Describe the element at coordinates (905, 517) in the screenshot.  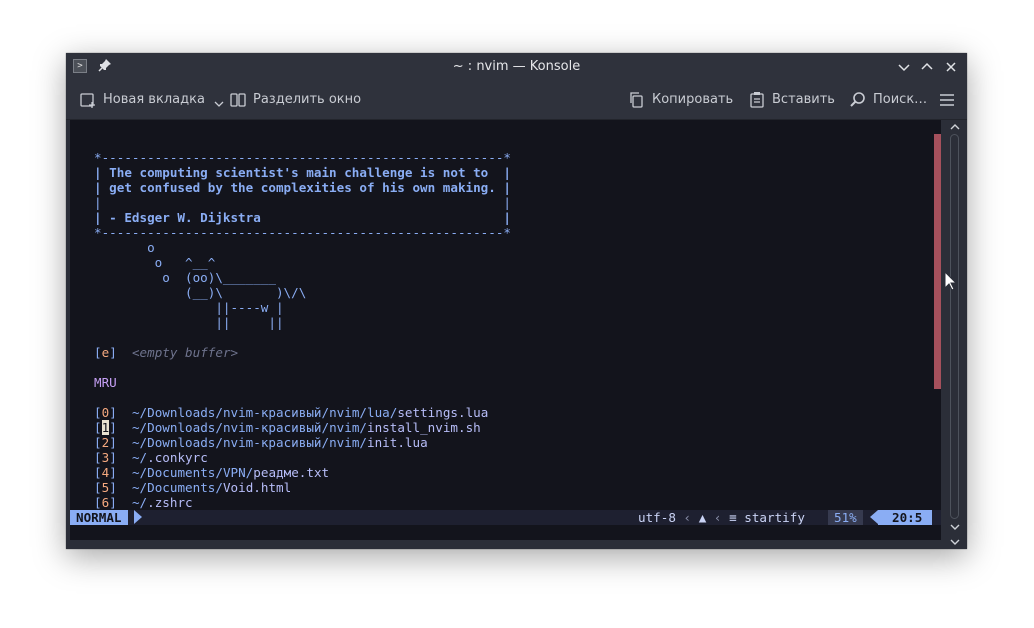
I see `cursor-position: 20:5` at that location.